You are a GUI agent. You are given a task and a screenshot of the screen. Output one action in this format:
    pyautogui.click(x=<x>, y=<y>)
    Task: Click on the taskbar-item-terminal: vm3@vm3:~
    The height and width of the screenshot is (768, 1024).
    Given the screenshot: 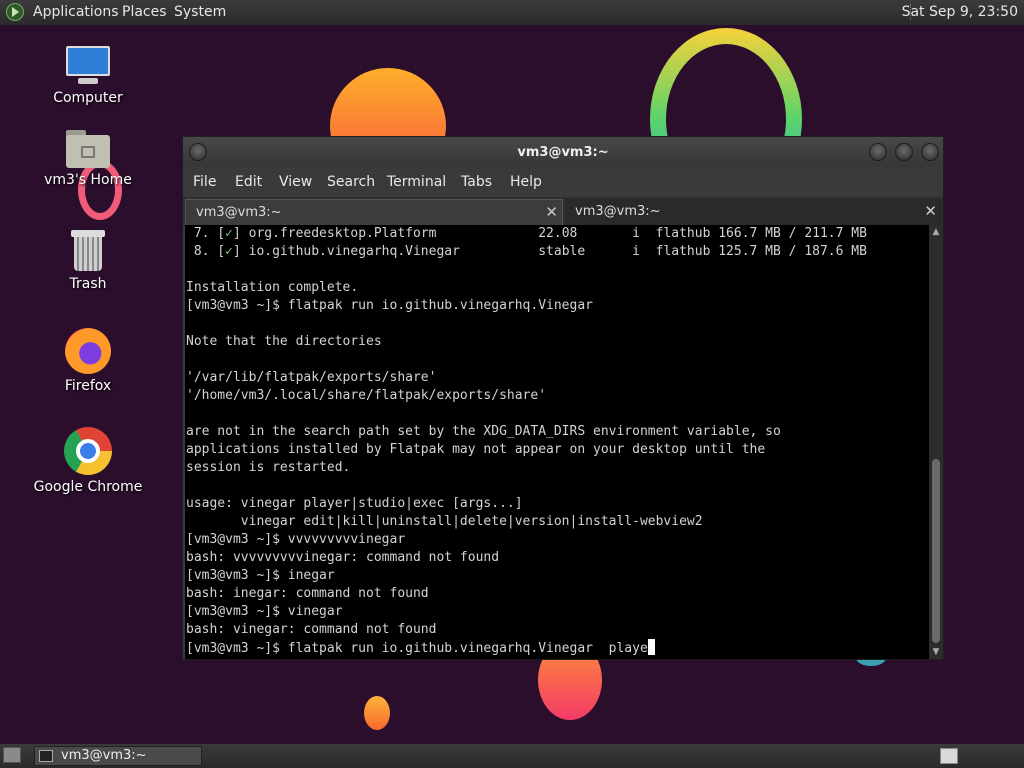 What is the action you would take?
    pyautogui.click(x=118, y=756)
    